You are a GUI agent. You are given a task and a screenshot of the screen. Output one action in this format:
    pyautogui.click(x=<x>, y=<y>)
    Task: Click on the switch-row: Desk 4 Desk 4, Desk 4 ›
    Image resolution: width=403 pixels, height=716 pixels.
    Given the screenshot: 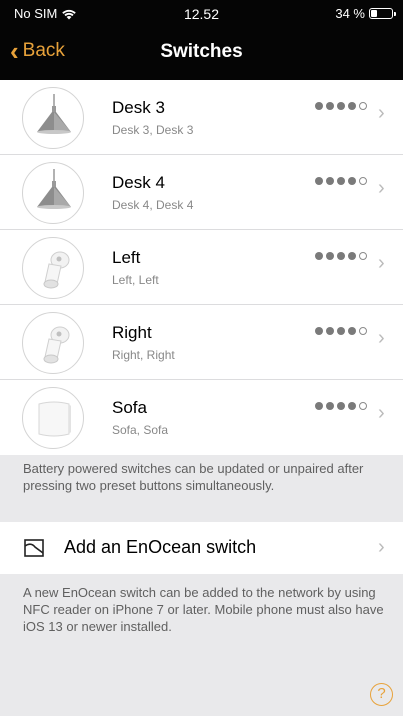 What is the action you would take?
    pyautogui.click(x=201, y=192)
    